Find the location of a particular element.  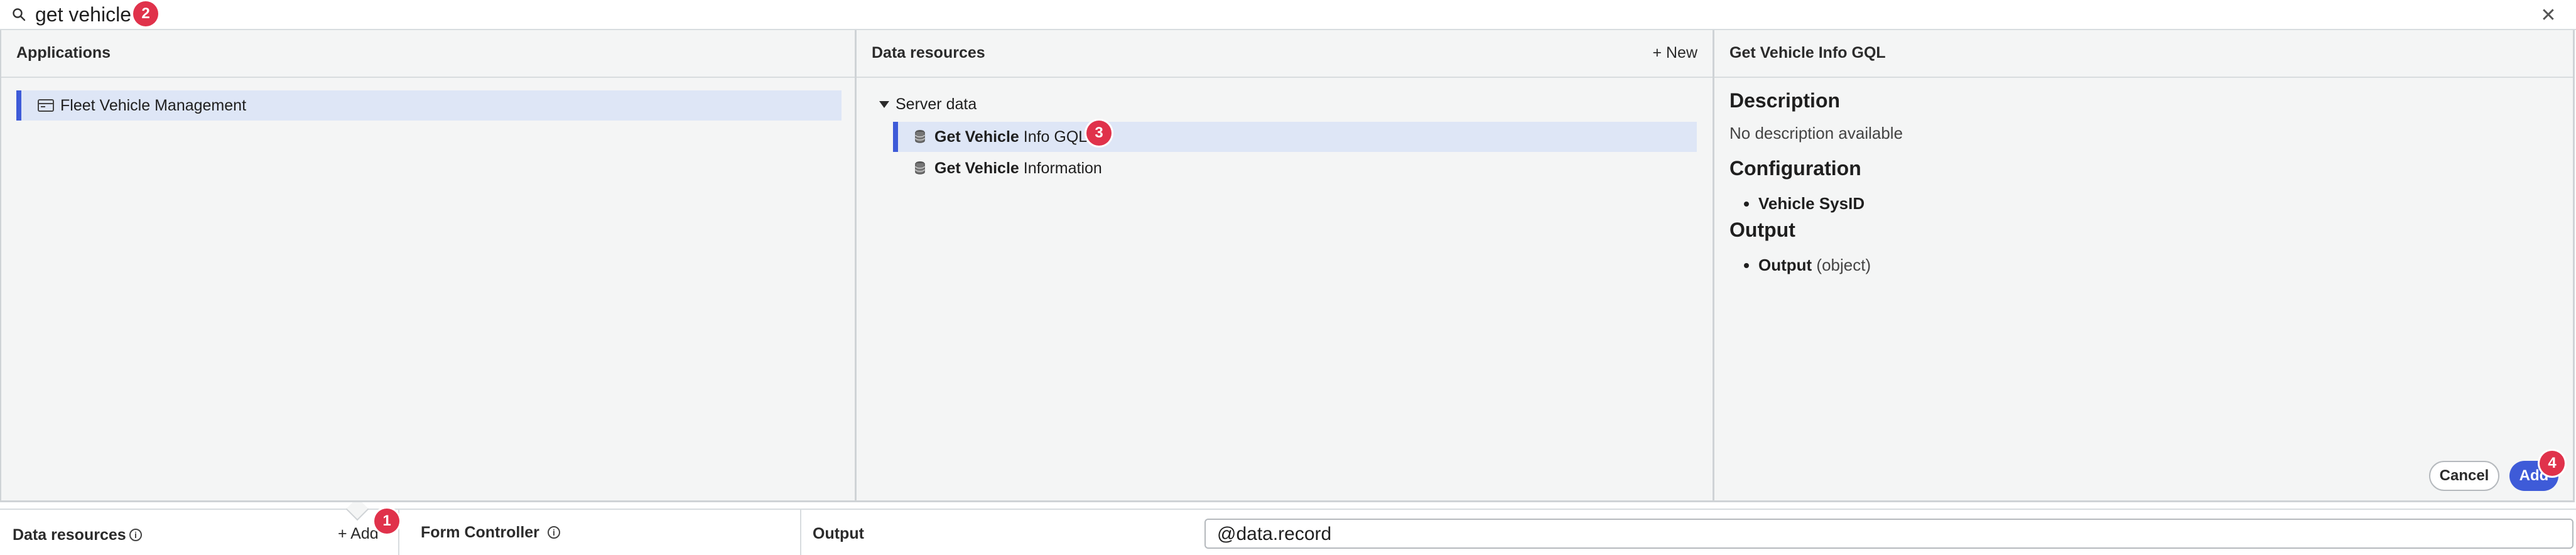

caret-down-icon is located at coordinates (884, 104).